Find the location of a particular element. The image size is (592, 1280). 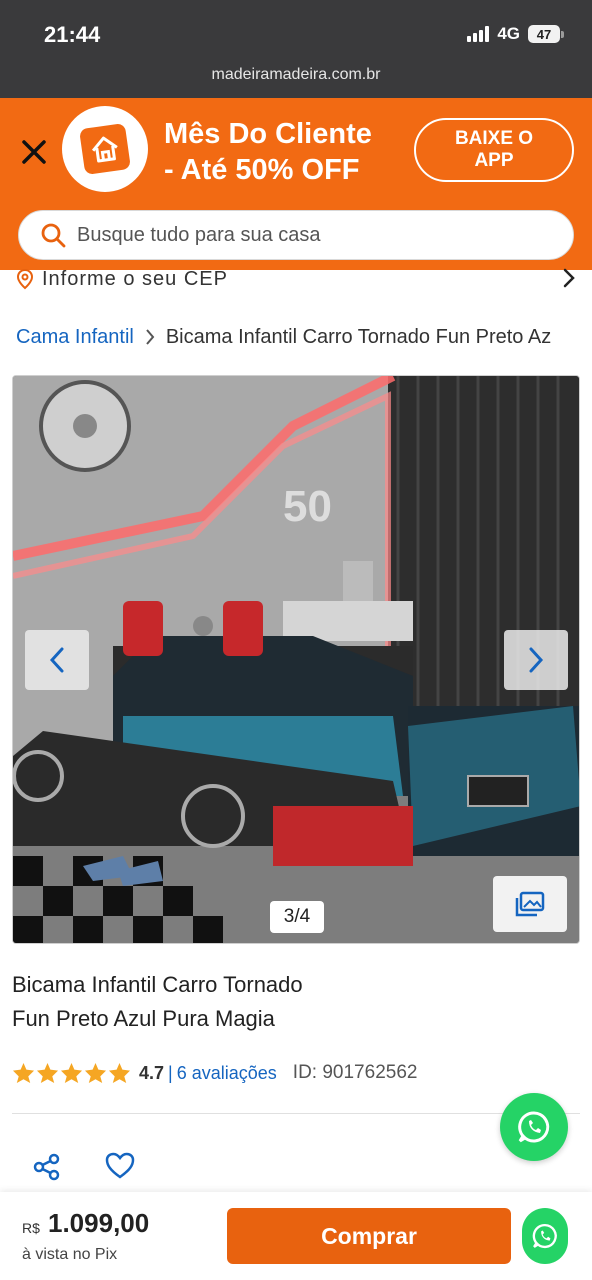

gallery-counter: 3/4 is located at coordinates (297, 917).